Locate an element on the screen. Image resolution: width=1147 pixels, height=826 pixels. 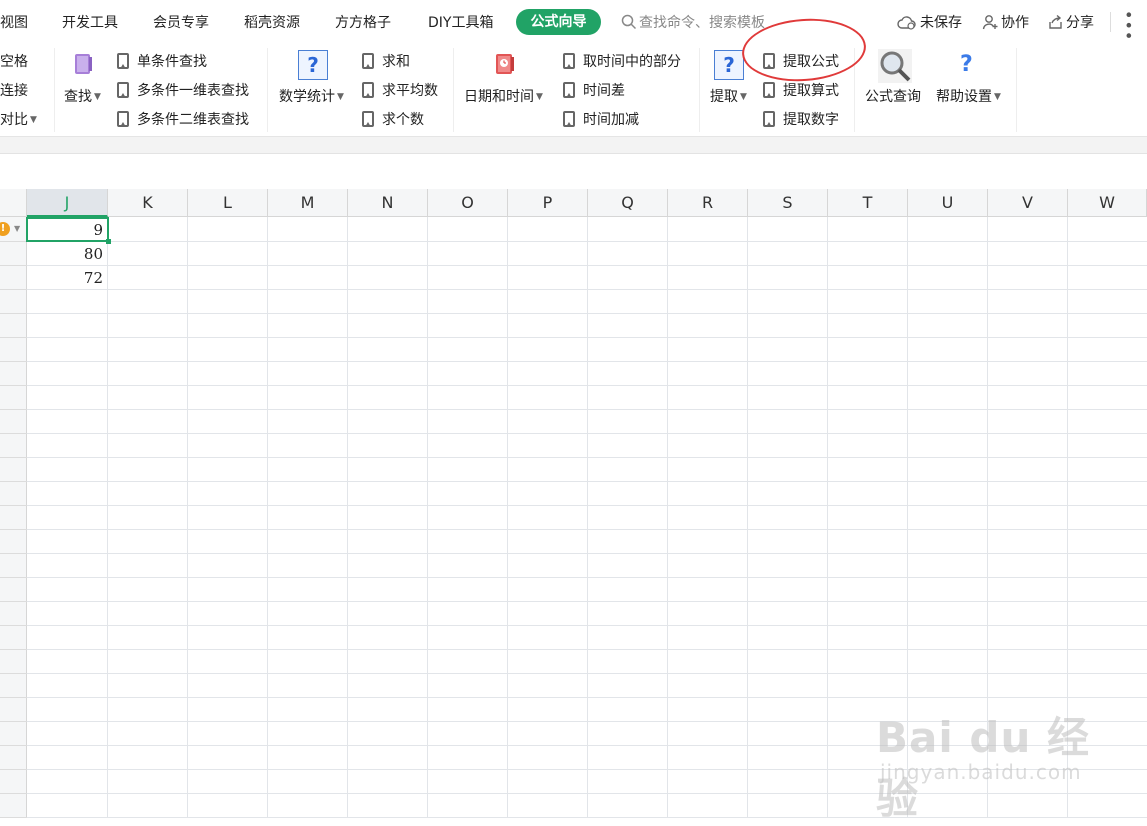
menu-view: 视图 is located at coordinates (14, 22).